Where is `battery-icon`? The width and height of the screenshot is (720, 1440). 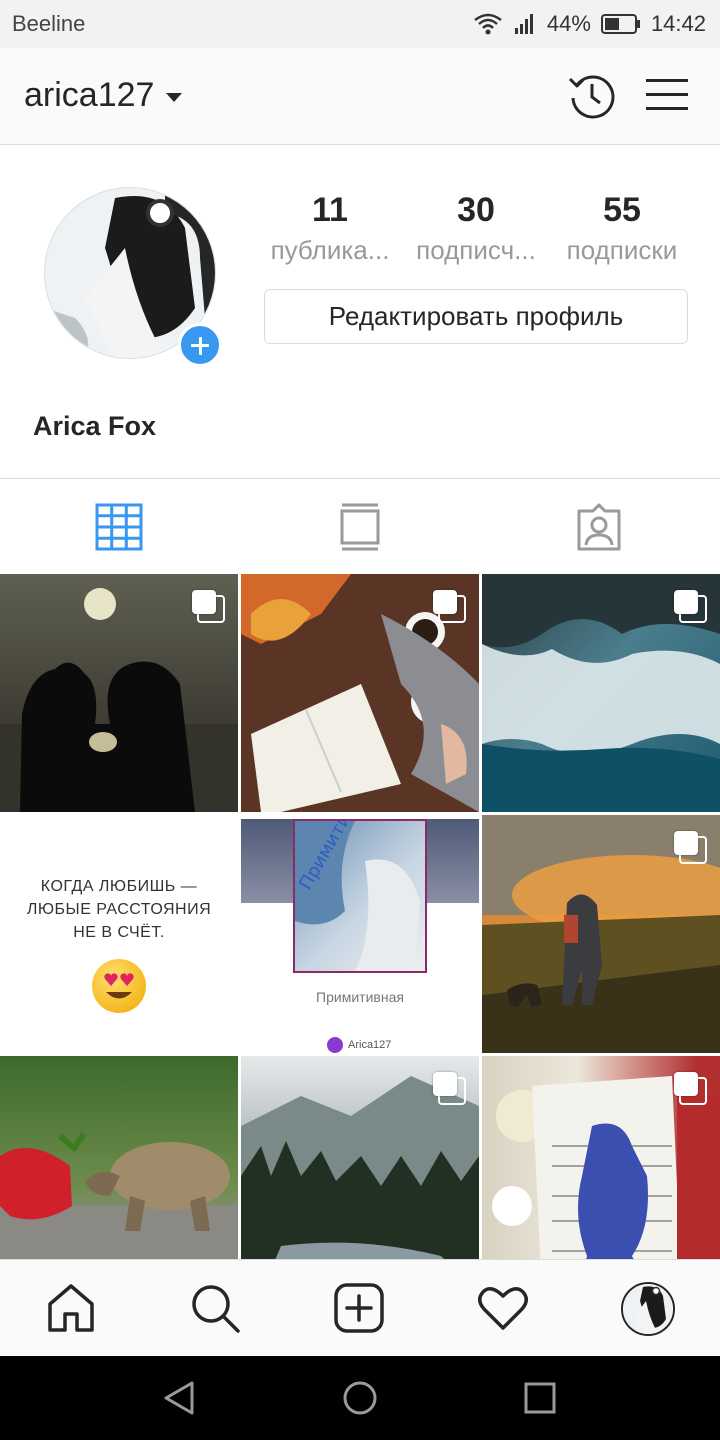 battery-icon is located at coordinates (620, 24).